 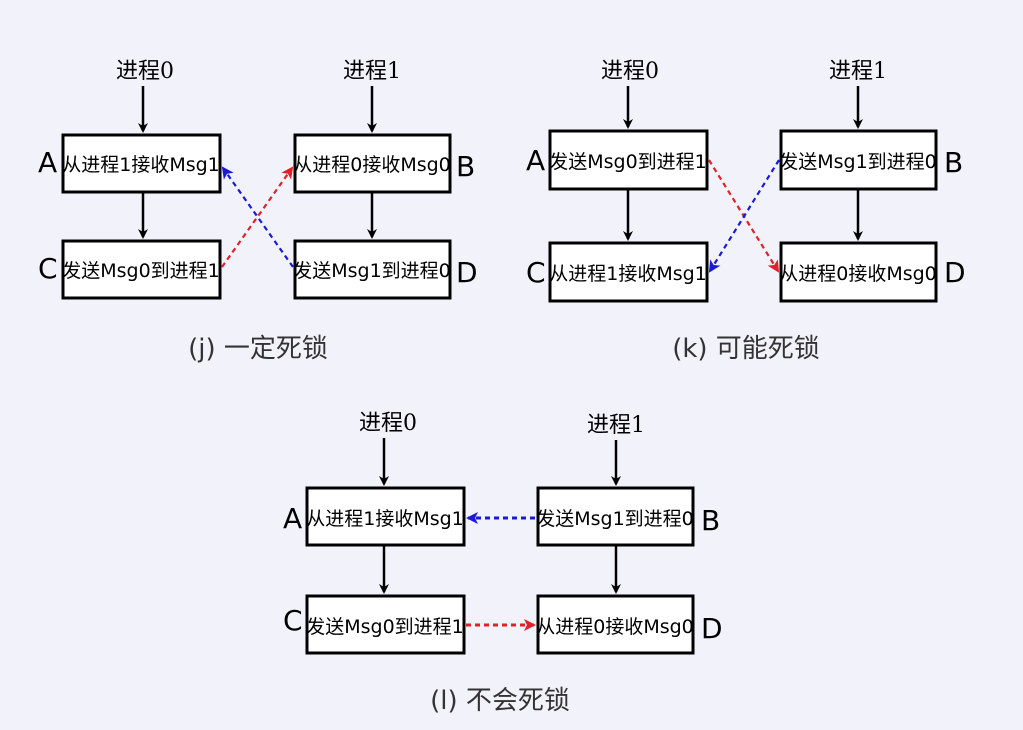 What do you see at coordinates (628, 274) in the screenshot?
I see `box-c-label: 从进程1接收Msg1` at bounding box center [628, 274].